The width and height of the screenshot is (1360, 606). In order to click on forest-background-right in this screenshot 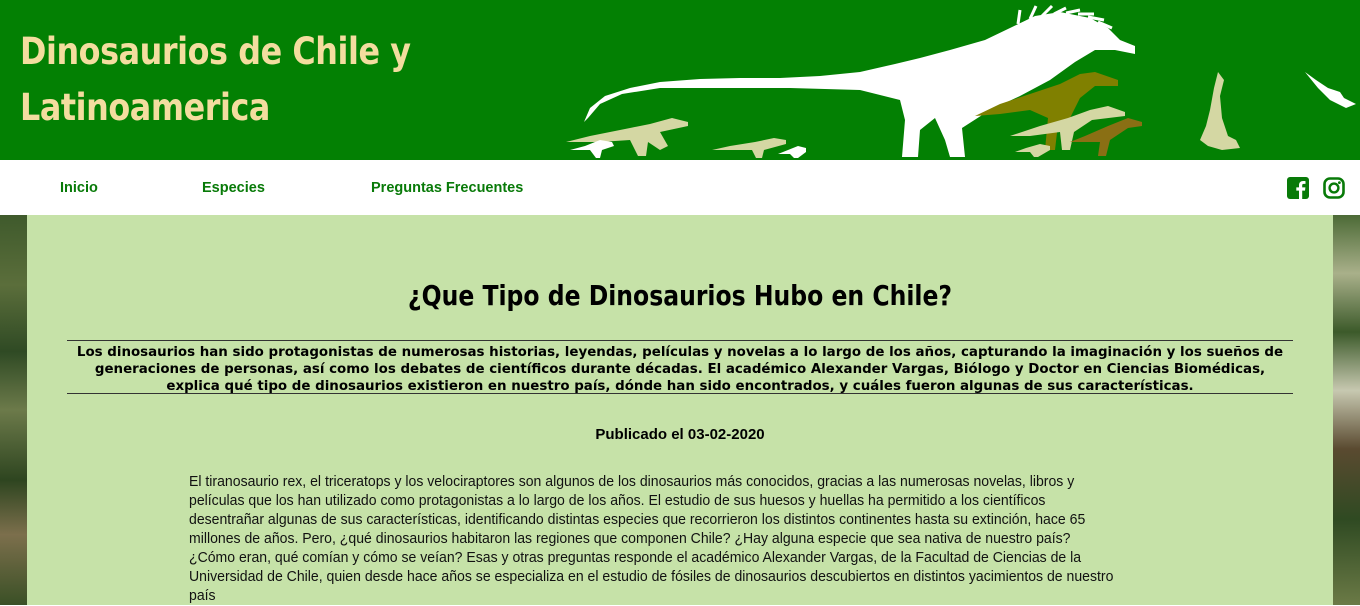, I will do `click(1346, 410)`.